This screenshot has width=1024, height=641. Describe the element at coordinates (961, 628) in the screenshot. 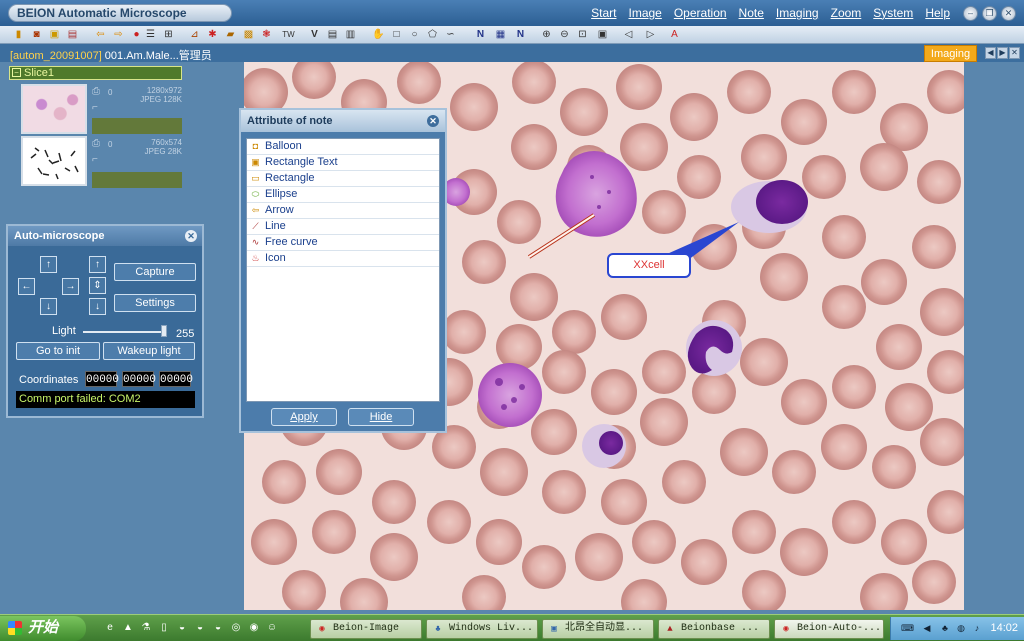

I see `antivirus-icon: ◍` at that location.